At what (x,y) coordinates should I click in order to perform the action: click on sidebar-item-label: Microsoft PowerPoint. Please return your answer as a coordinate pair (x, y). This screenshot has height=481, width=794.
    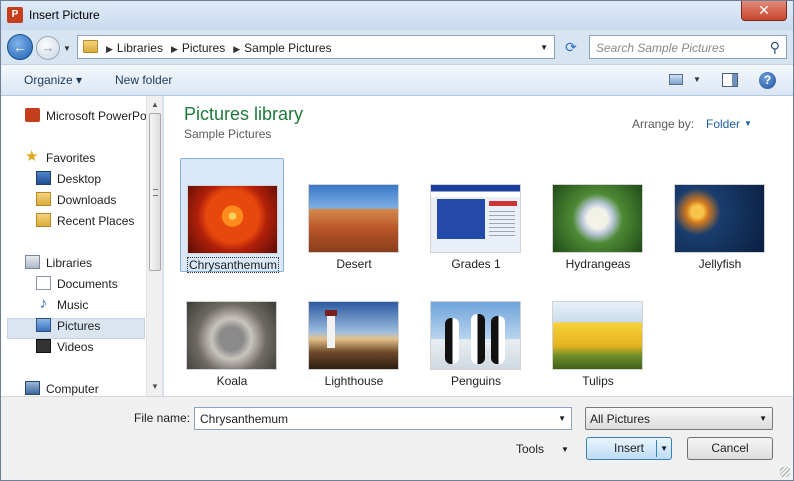
    Looking at the image, I should click on (96, 116).